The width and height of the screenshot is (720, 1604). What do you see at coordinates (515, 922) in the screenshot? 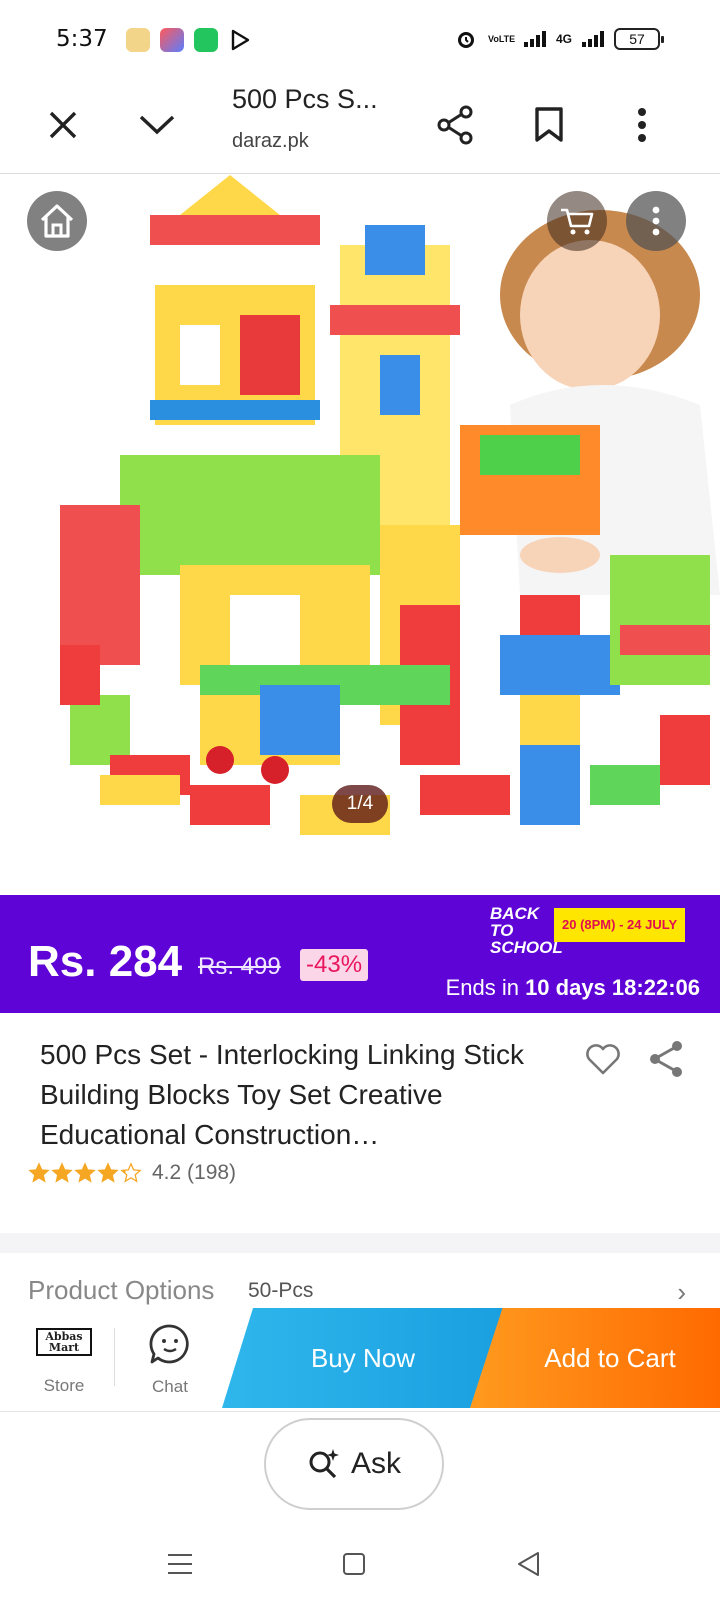
I see `campaign-line-1: BACK TO` at bounding box center [515, 922].